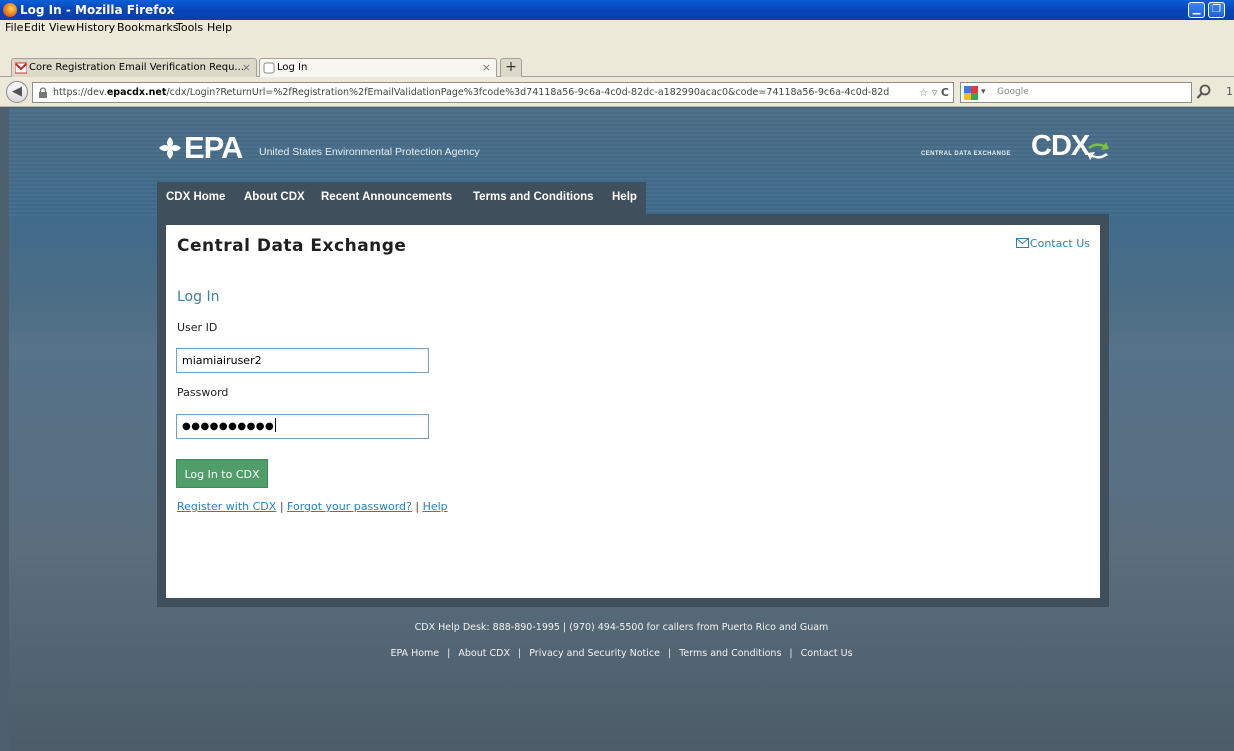 Image resolution: width=1234 pixels, height=751 pixels. I want to click on password-label: Password, so click(203, 392).